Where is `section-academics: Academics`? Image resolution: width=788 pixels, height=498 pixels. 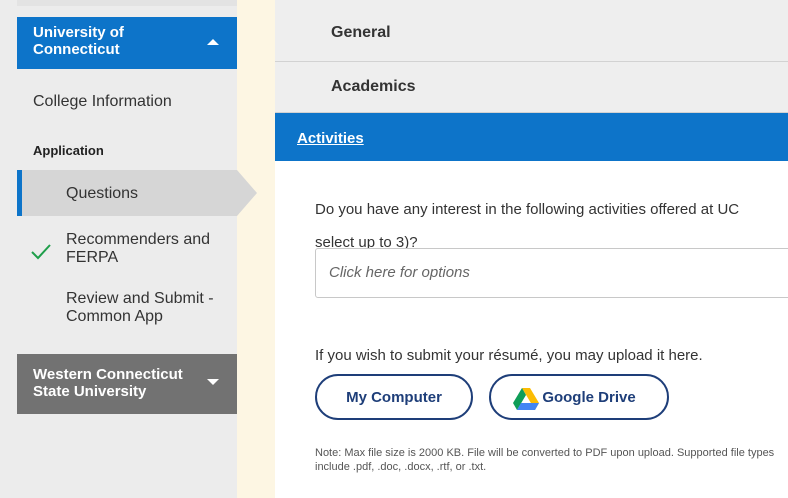 section-academics: Academics is located at coordinates (531, 87).